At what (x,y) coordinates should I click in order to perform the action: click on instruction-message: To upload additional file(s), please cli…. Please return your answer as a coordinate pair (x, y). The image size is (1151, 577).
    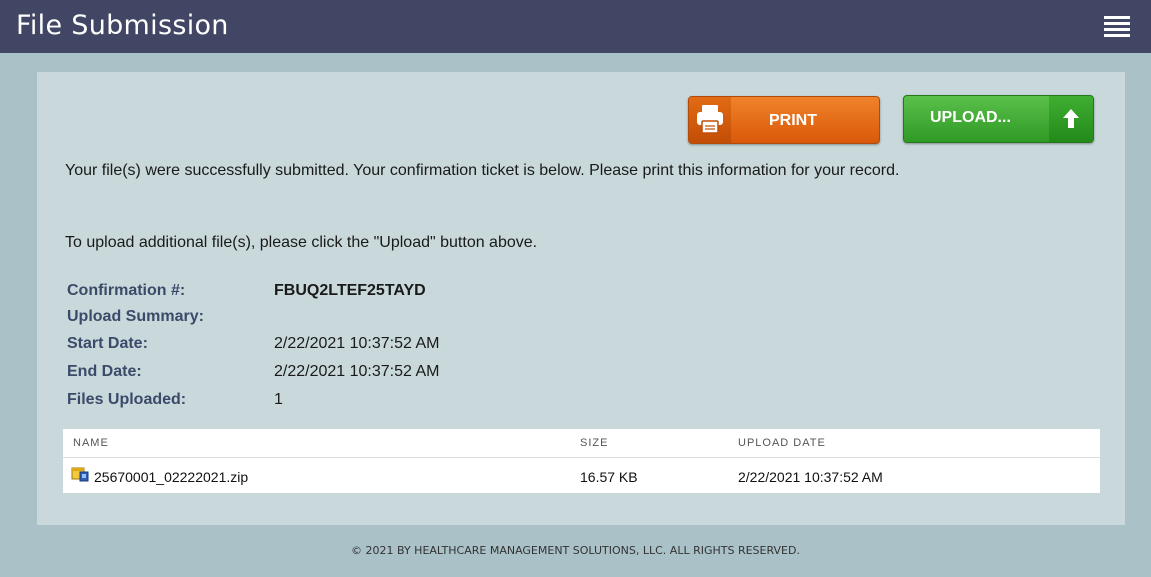
    Looking at the image, I should click on (301, 242).